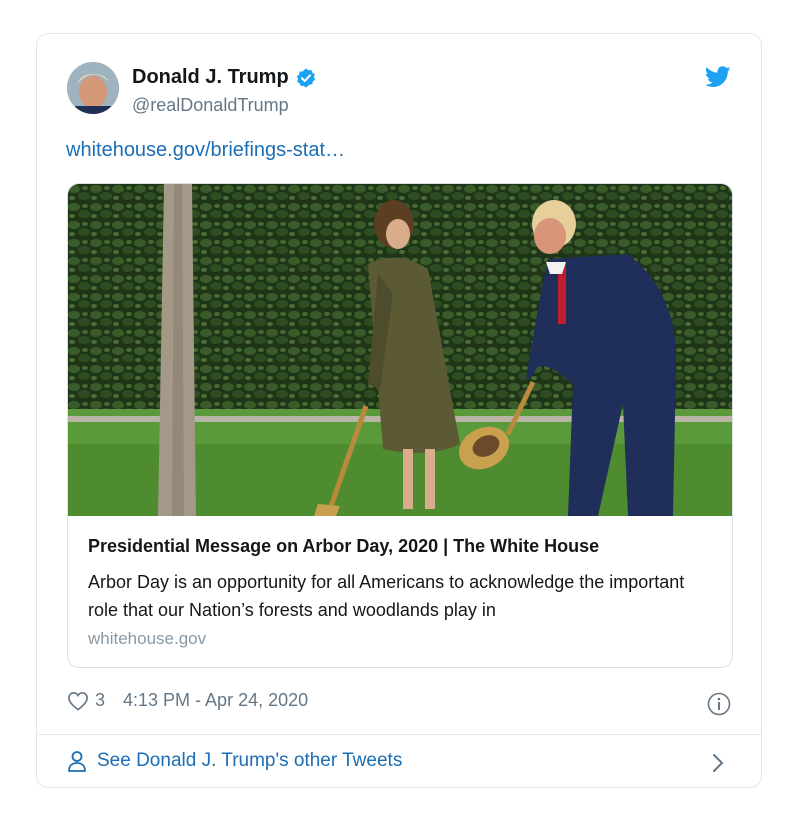 Image resolution: width=799 pixels, height=840 pixels. Describe the element at coordinates (719, 704) in the screenshot. I see `info-icon` at that location.